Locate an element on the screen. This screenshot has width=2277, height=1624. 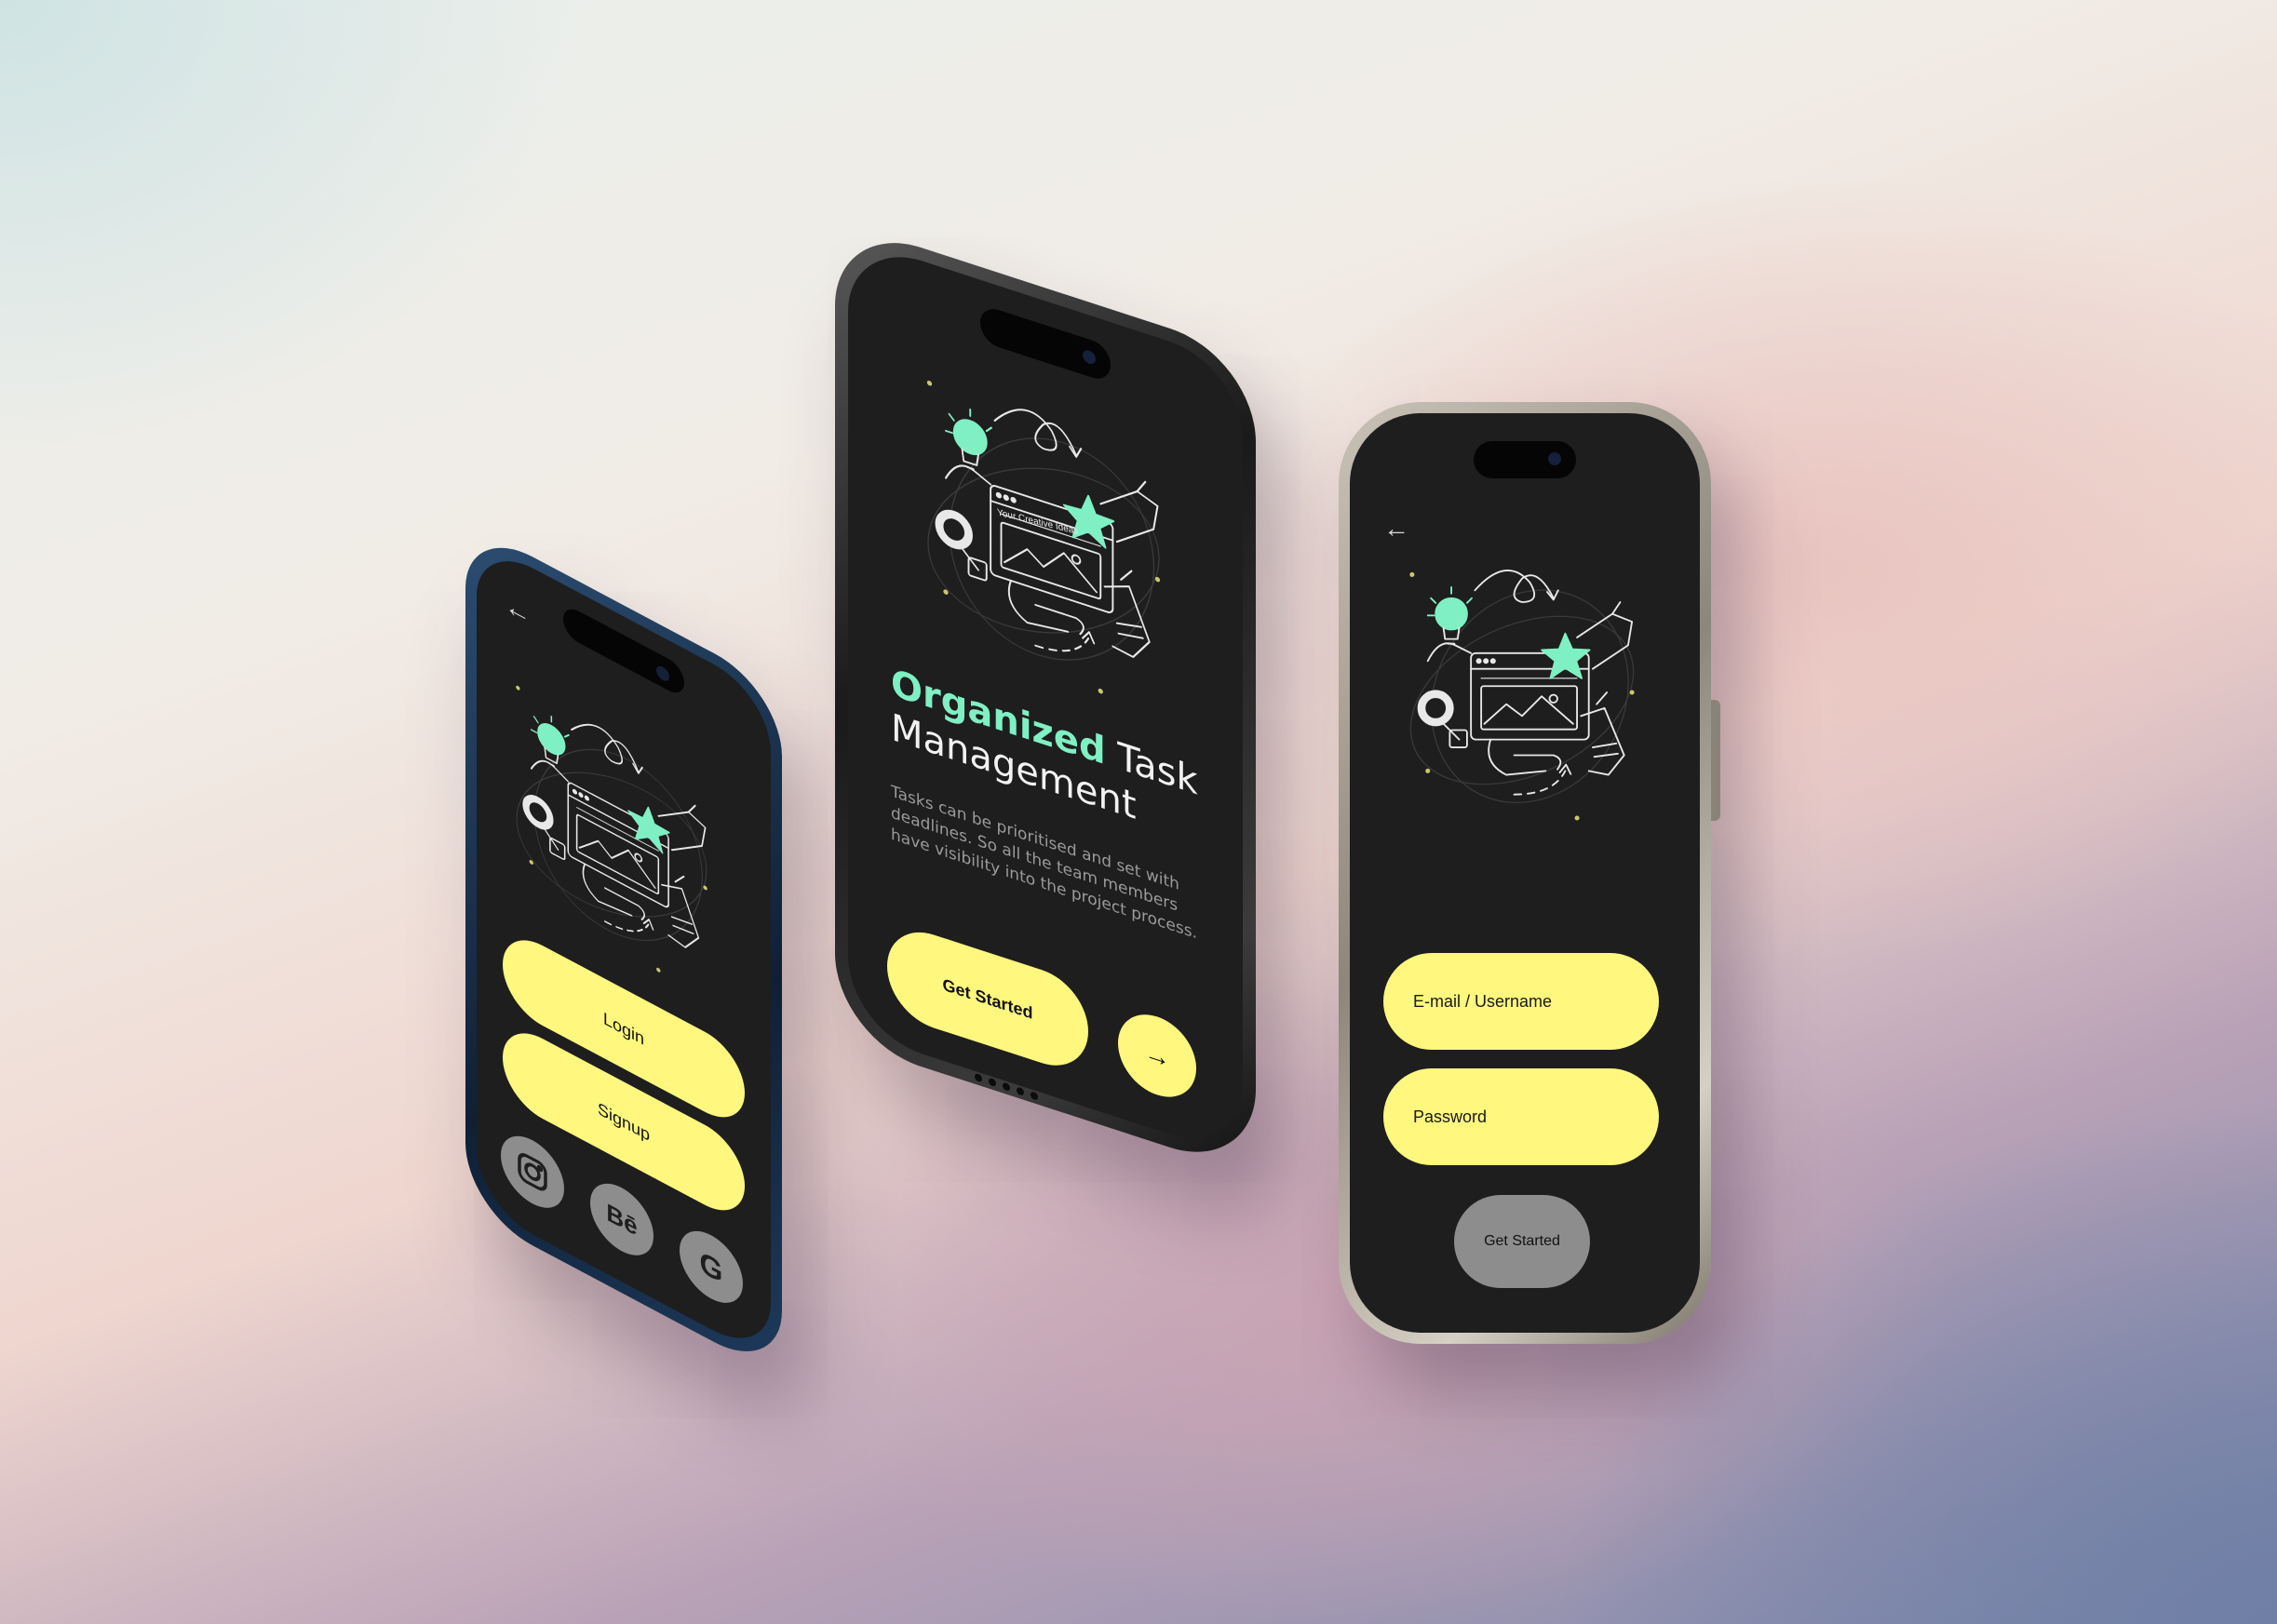
google-glyph: G is located at coordinates (711, 1266).